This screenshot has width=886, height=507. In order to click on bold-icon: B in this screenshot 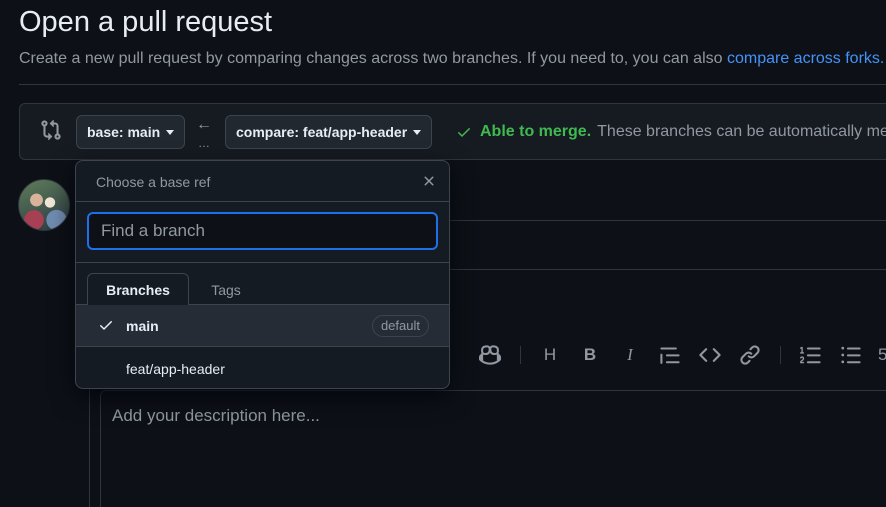, I will do `click(590, 355)`.